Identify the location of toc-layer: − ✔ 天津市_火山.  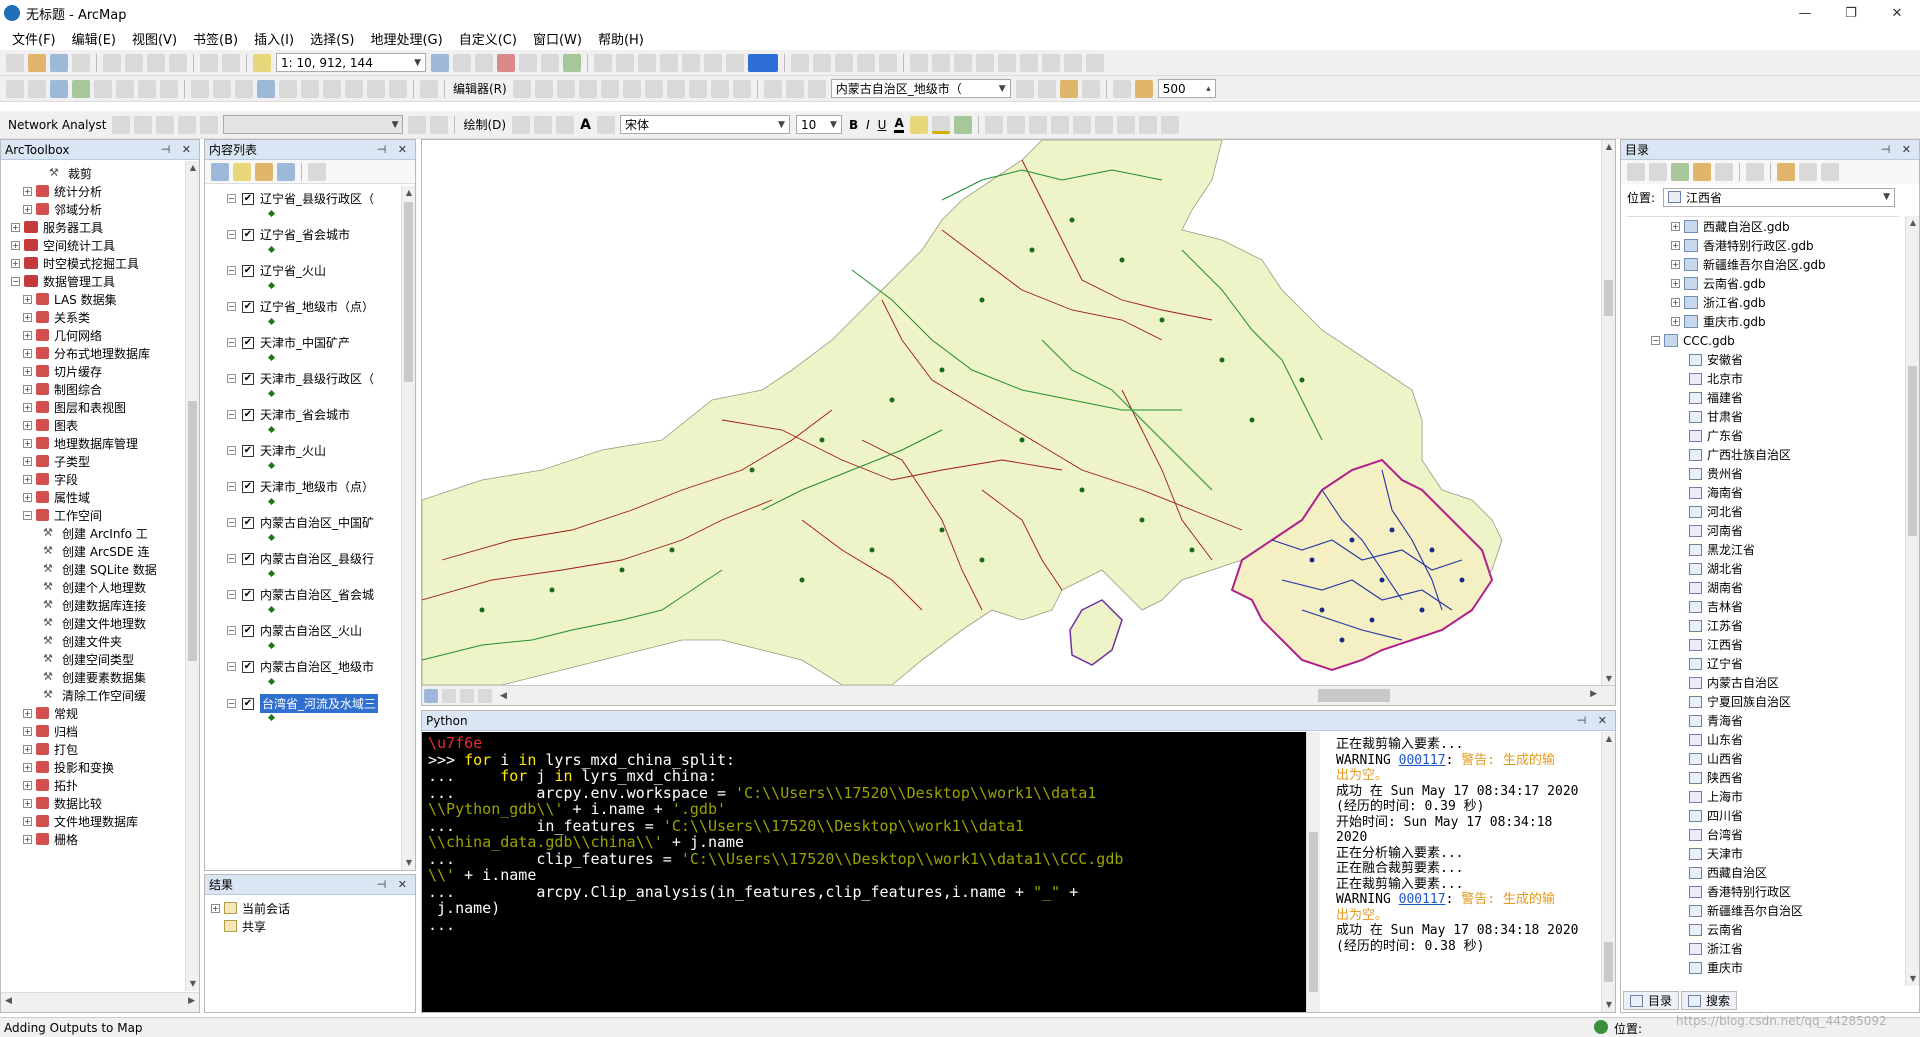
(276, 450).